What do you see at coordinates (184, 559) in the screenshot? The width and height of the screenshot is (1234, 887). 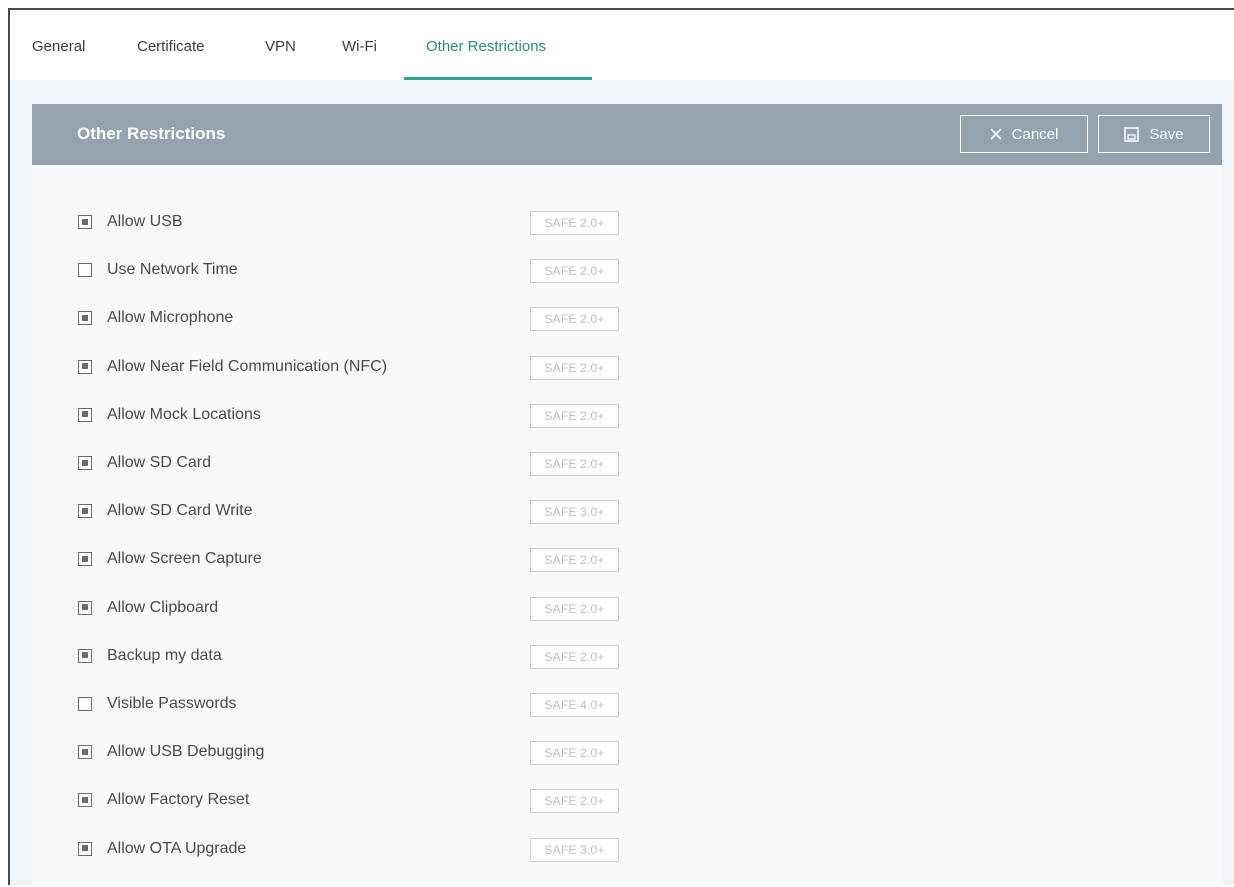 I see `restriction-label: Allow Screen Capture` at bounding box center [184, 559].